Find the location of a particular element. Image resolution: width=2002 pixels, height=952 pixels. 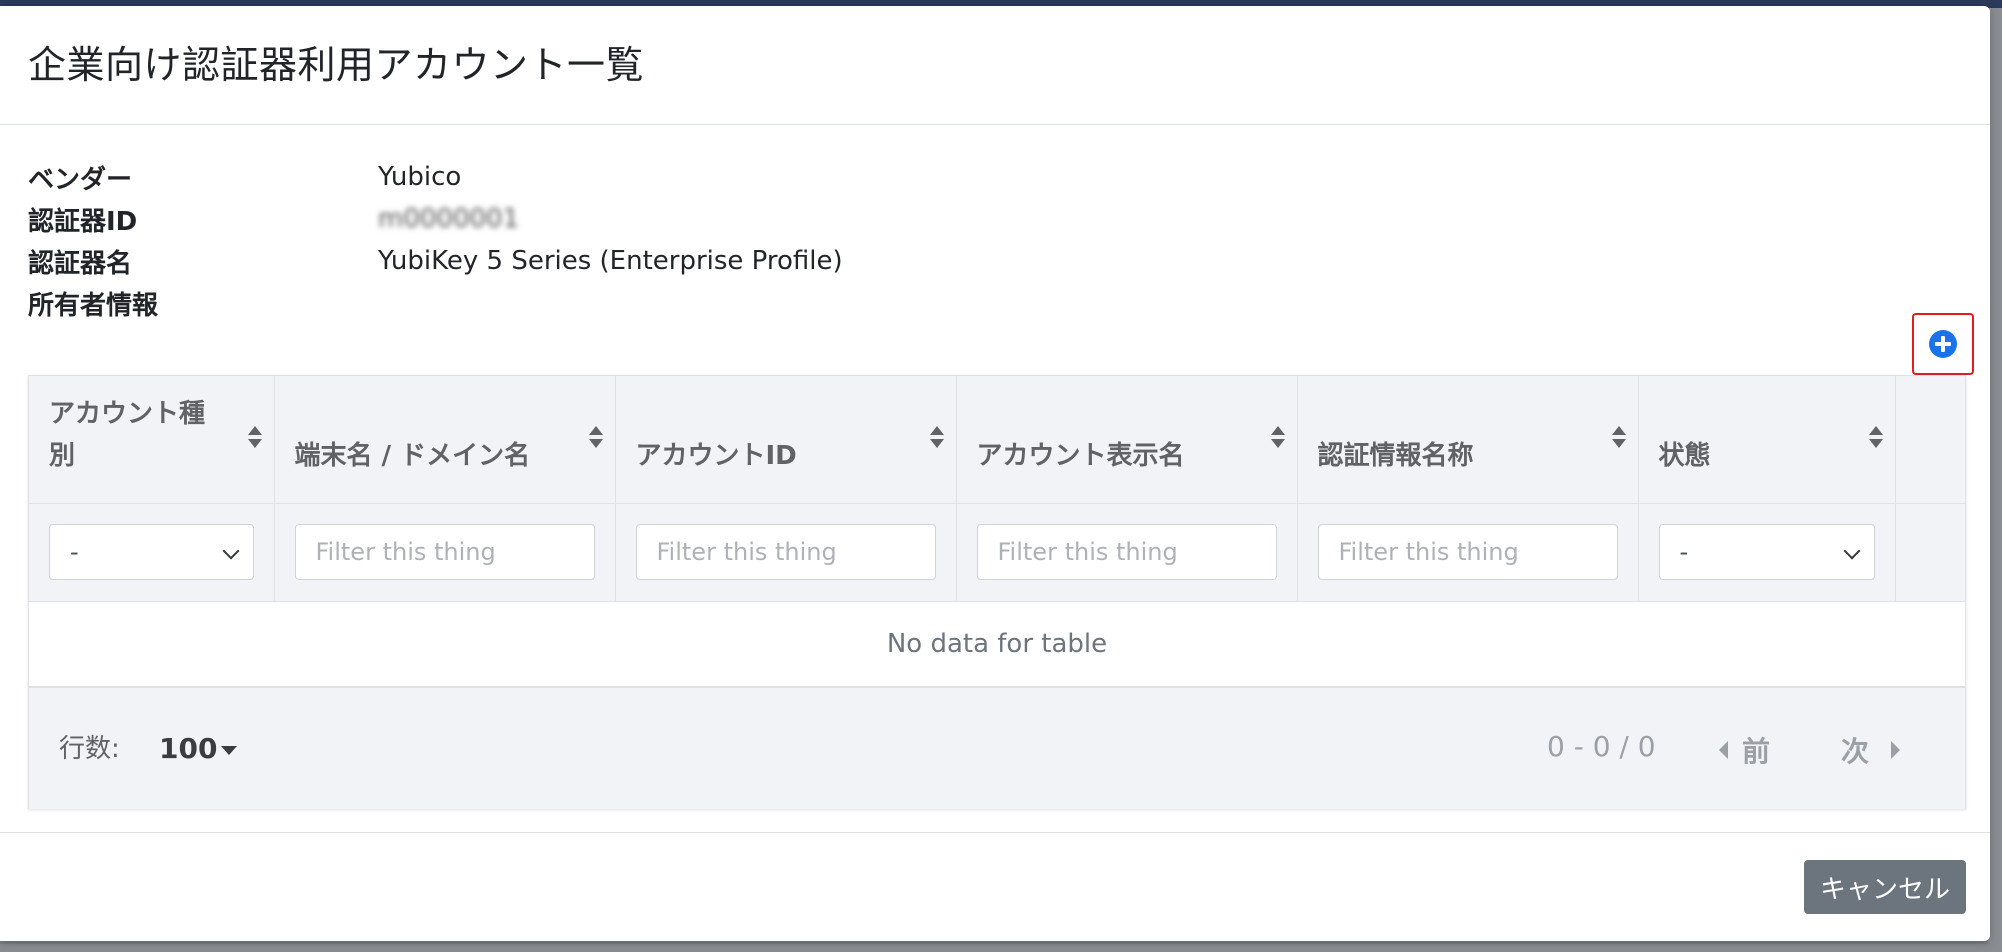

table-pagination-bar: 行数: 100 0 - 0 / 0 前 次 is located at coordinates (997, 748).